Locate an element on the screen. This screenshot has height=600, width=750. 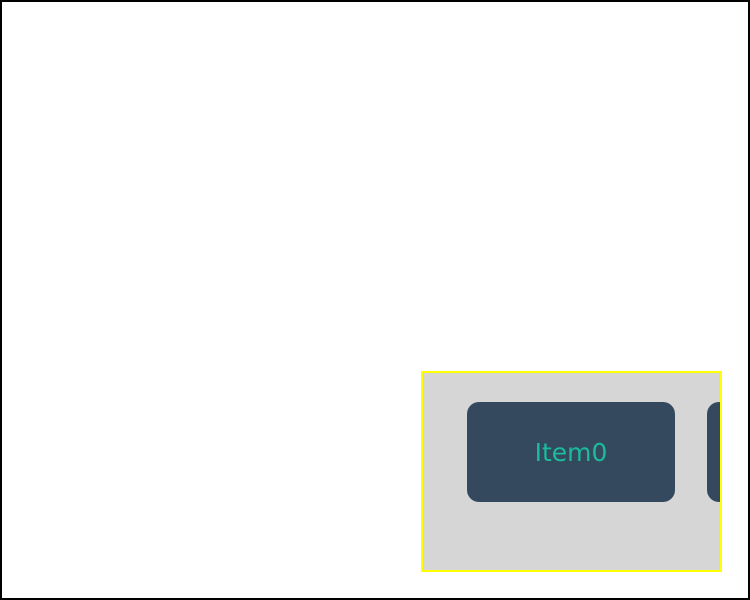
carousel-track: Item0 is located at coordinates (571, 471).